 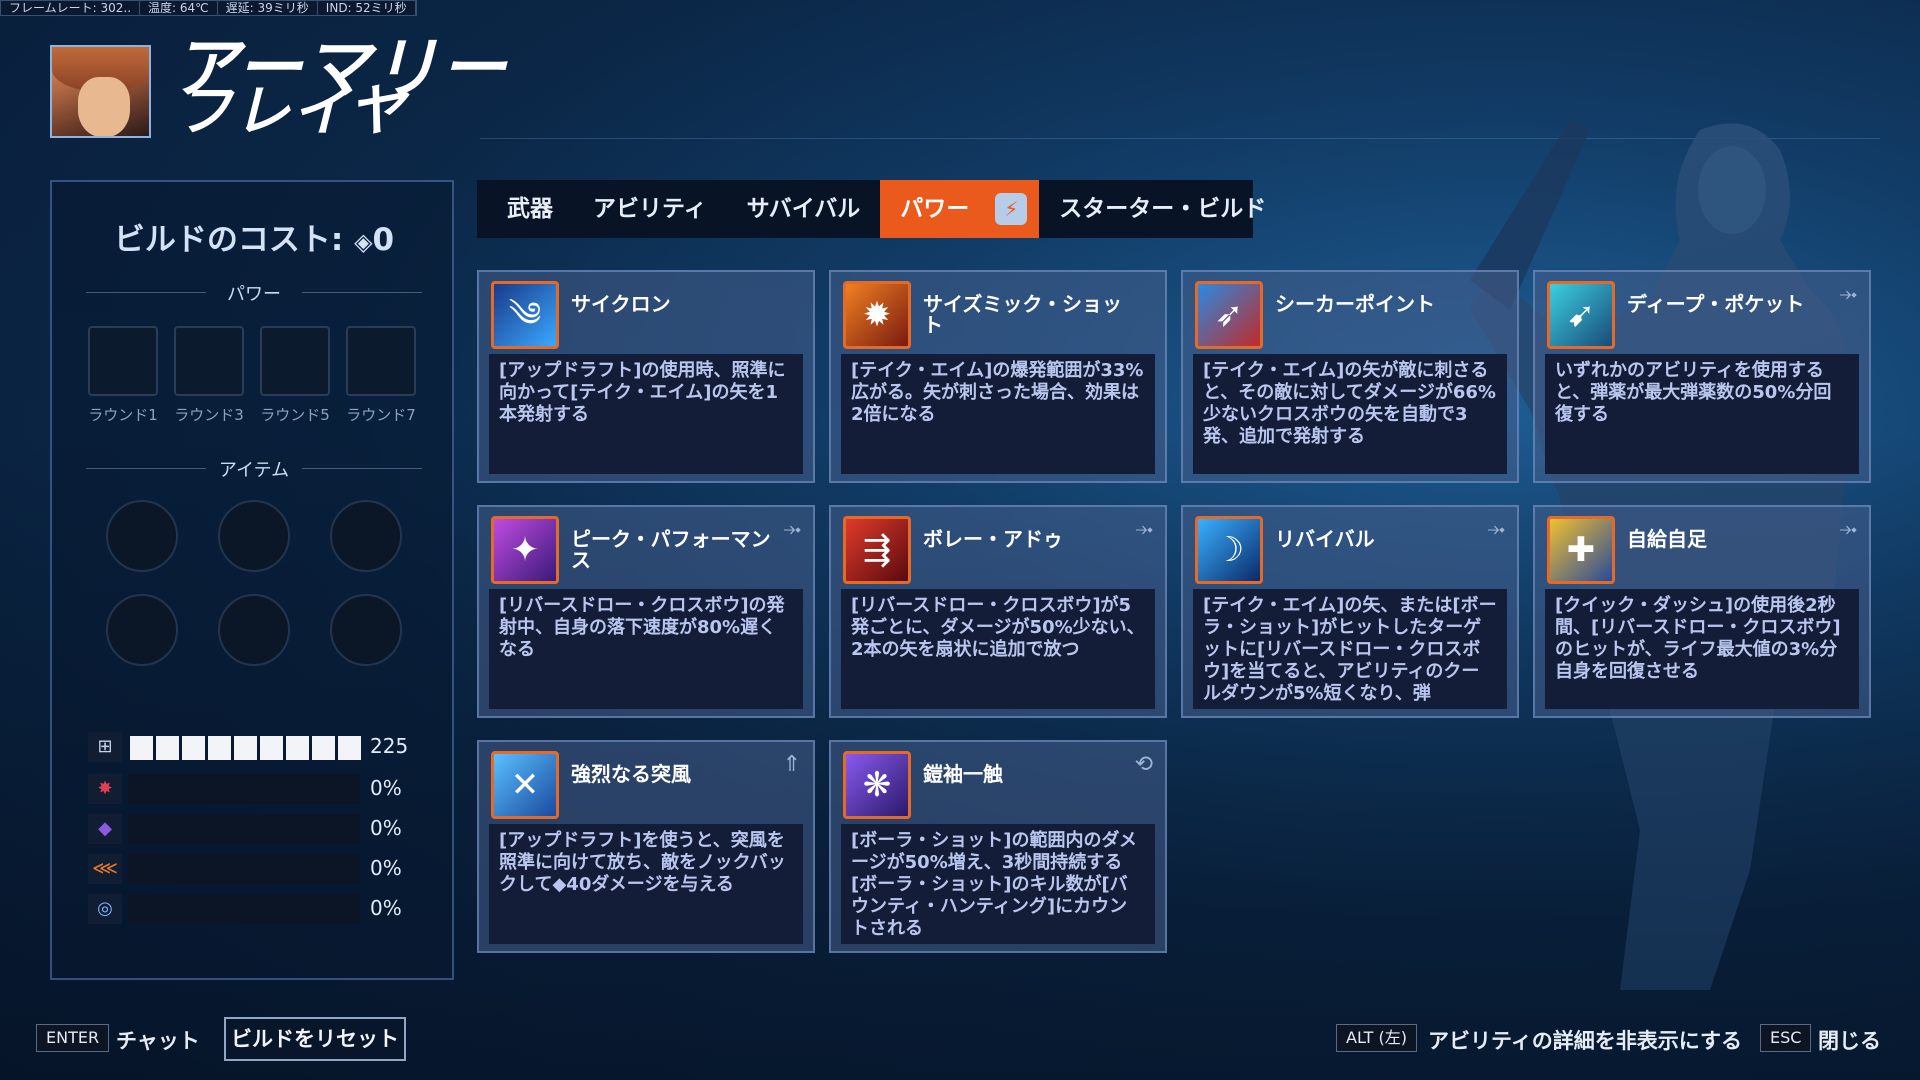 I want to click on fierce-gust-icon: ✕, so click(x=525, y=785).